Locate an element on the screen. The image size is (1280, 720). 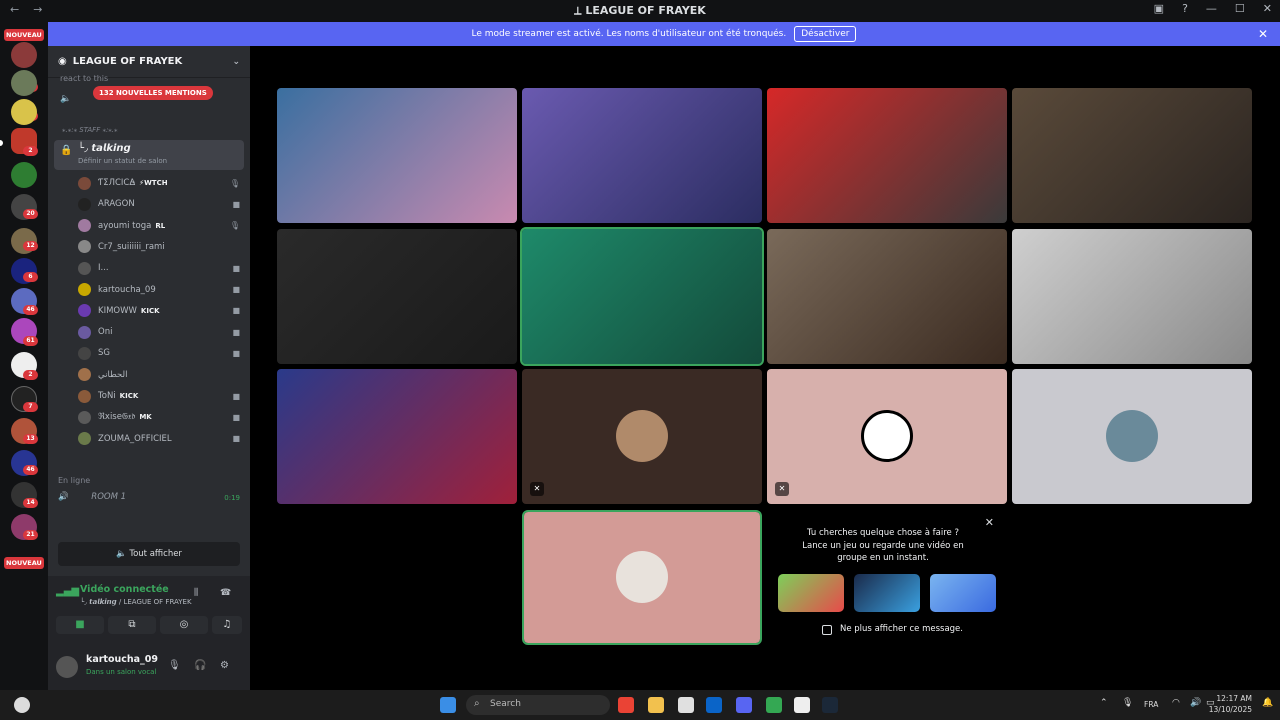
minimize-icon: — is located at coordinates (1211, 8).